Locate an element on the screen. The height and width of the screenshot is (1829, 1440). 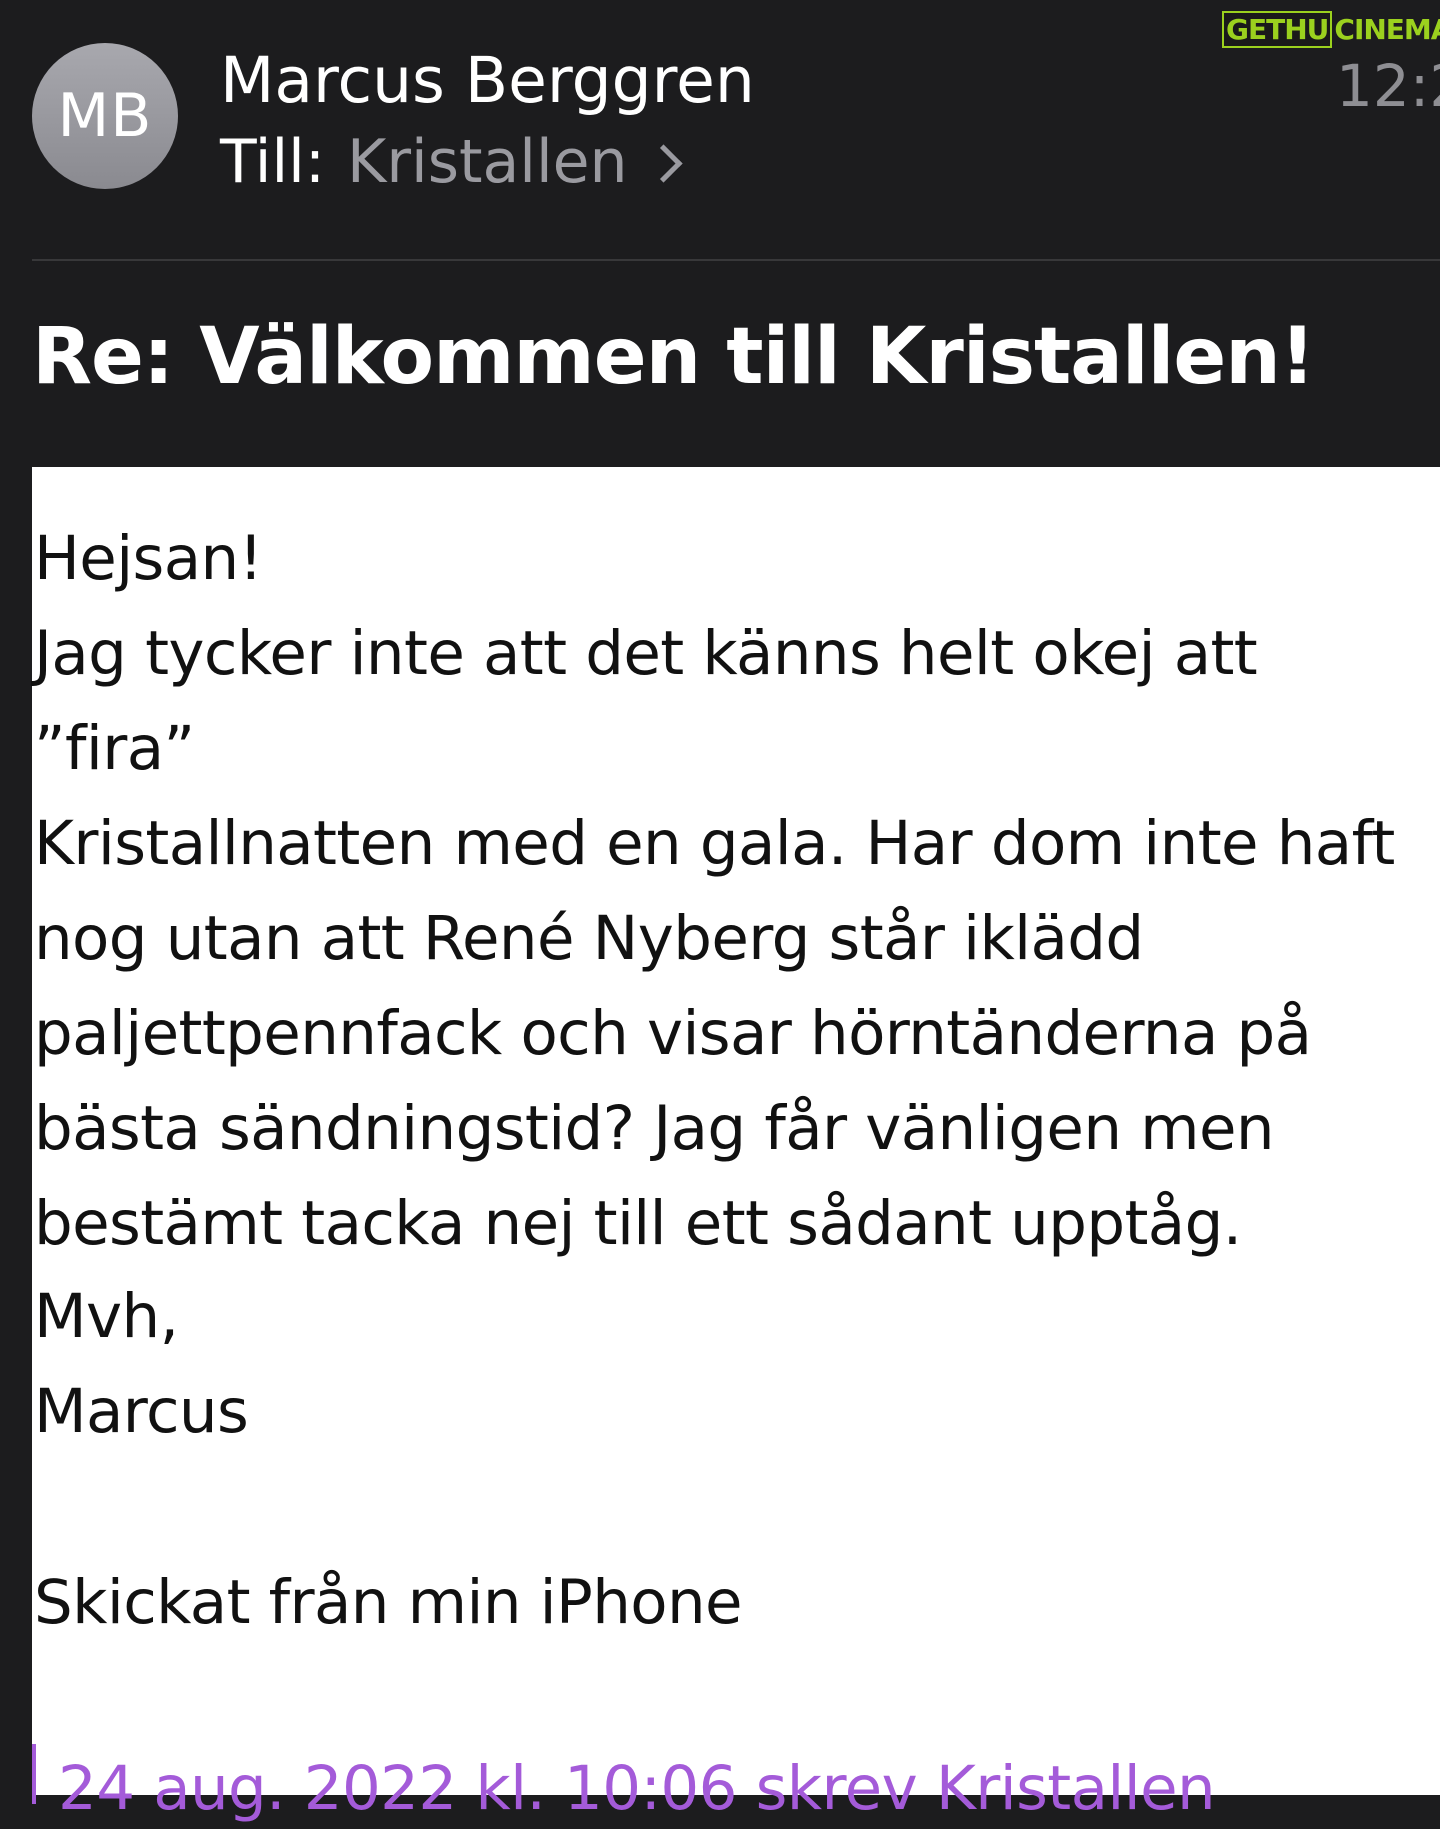
avatar-initials: MB is located at coordinates (105, 116).